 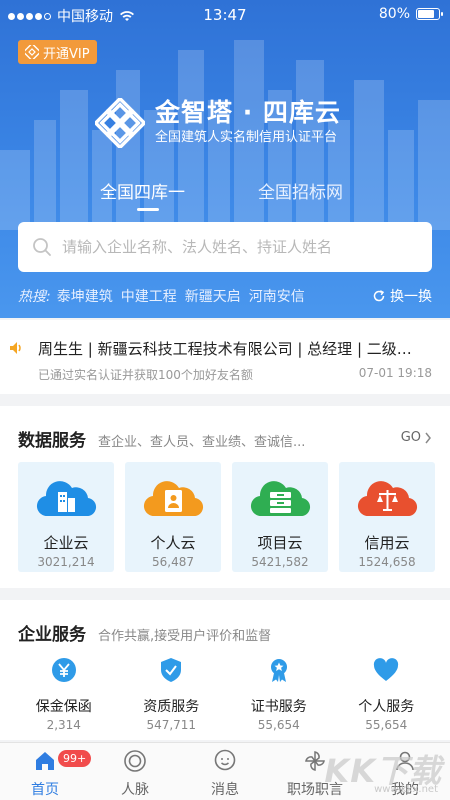 What do you see at coordinates (379, 296) in the screenshot?
I see `refresh-icon` at bounding box center [379, 296].